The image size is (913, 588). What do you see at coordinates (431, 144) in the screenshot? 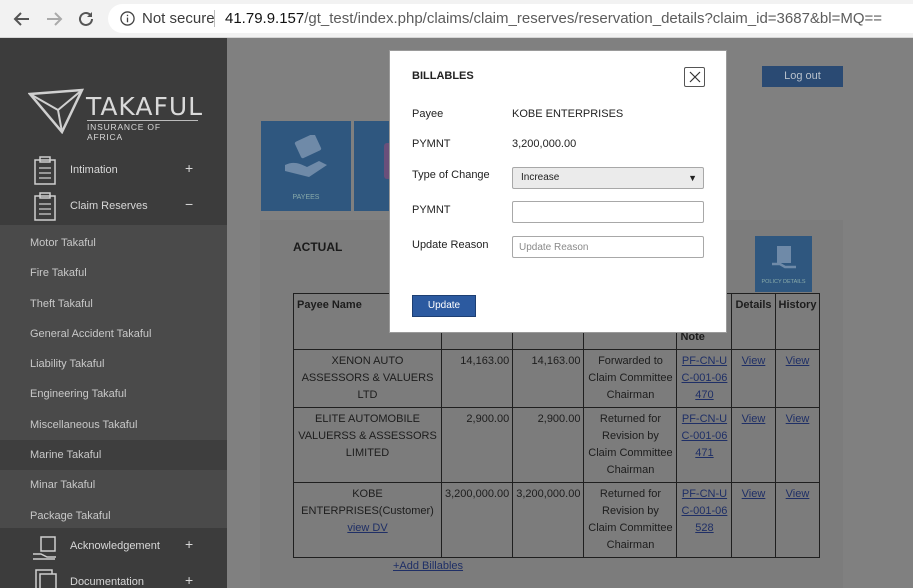
I see `pymnt-label: PYMNT` at bounding box center [431, 144].